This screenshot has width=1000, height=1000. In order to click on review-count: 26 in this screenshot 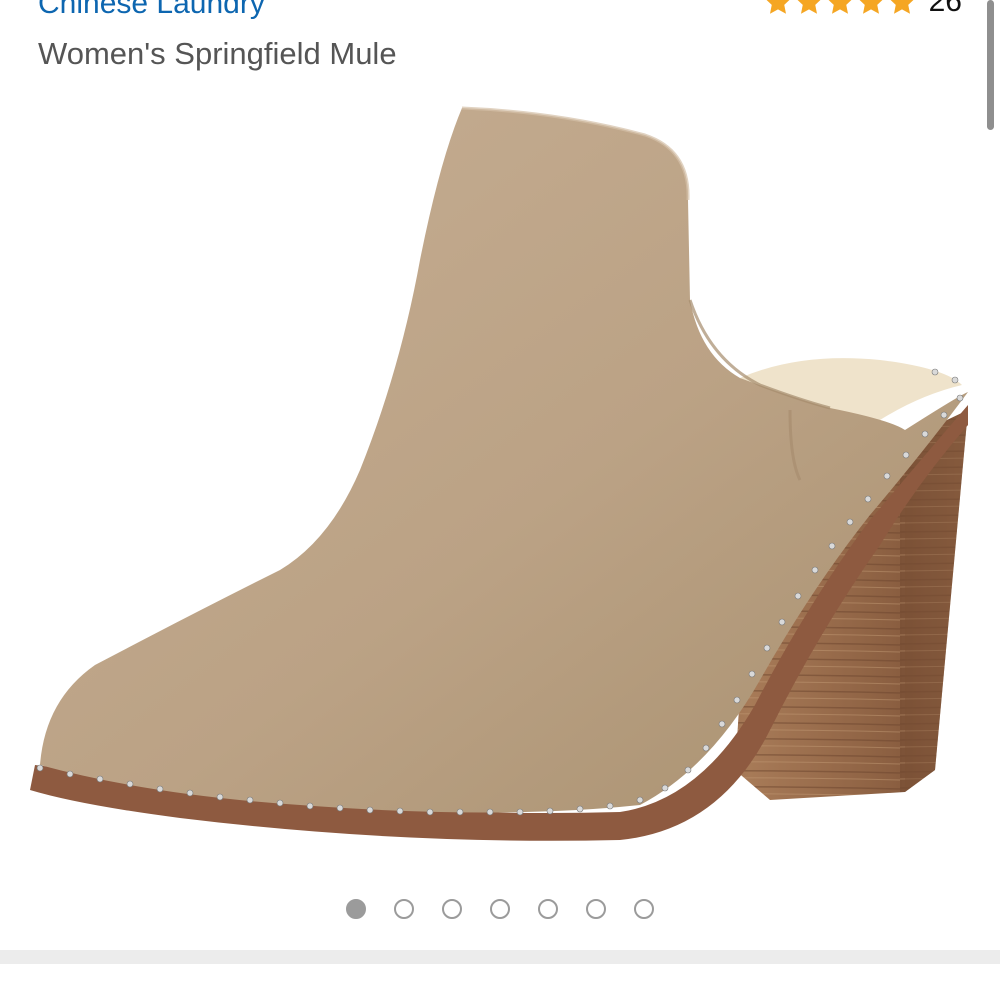, I will do `click(945, 10)`.